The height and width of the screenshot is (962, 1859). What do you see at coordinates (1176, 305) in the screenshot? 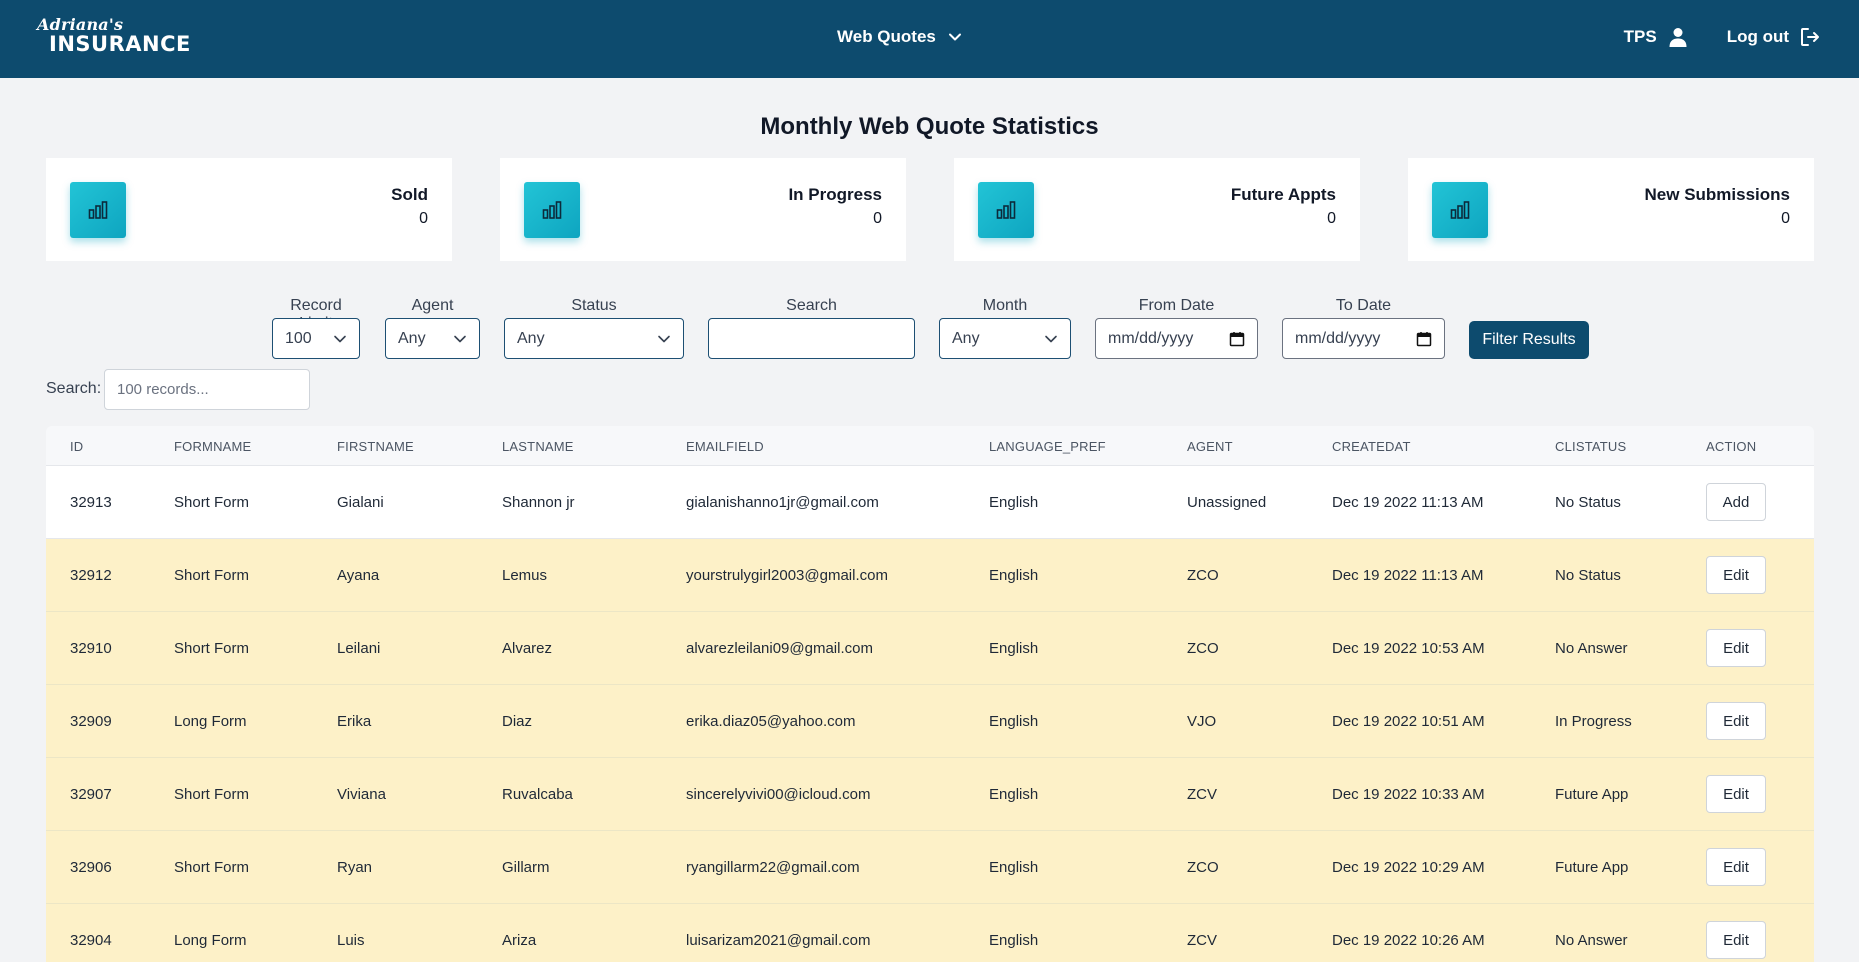
I see `from-date-label: From Date` at bounding box center [1176, 305].